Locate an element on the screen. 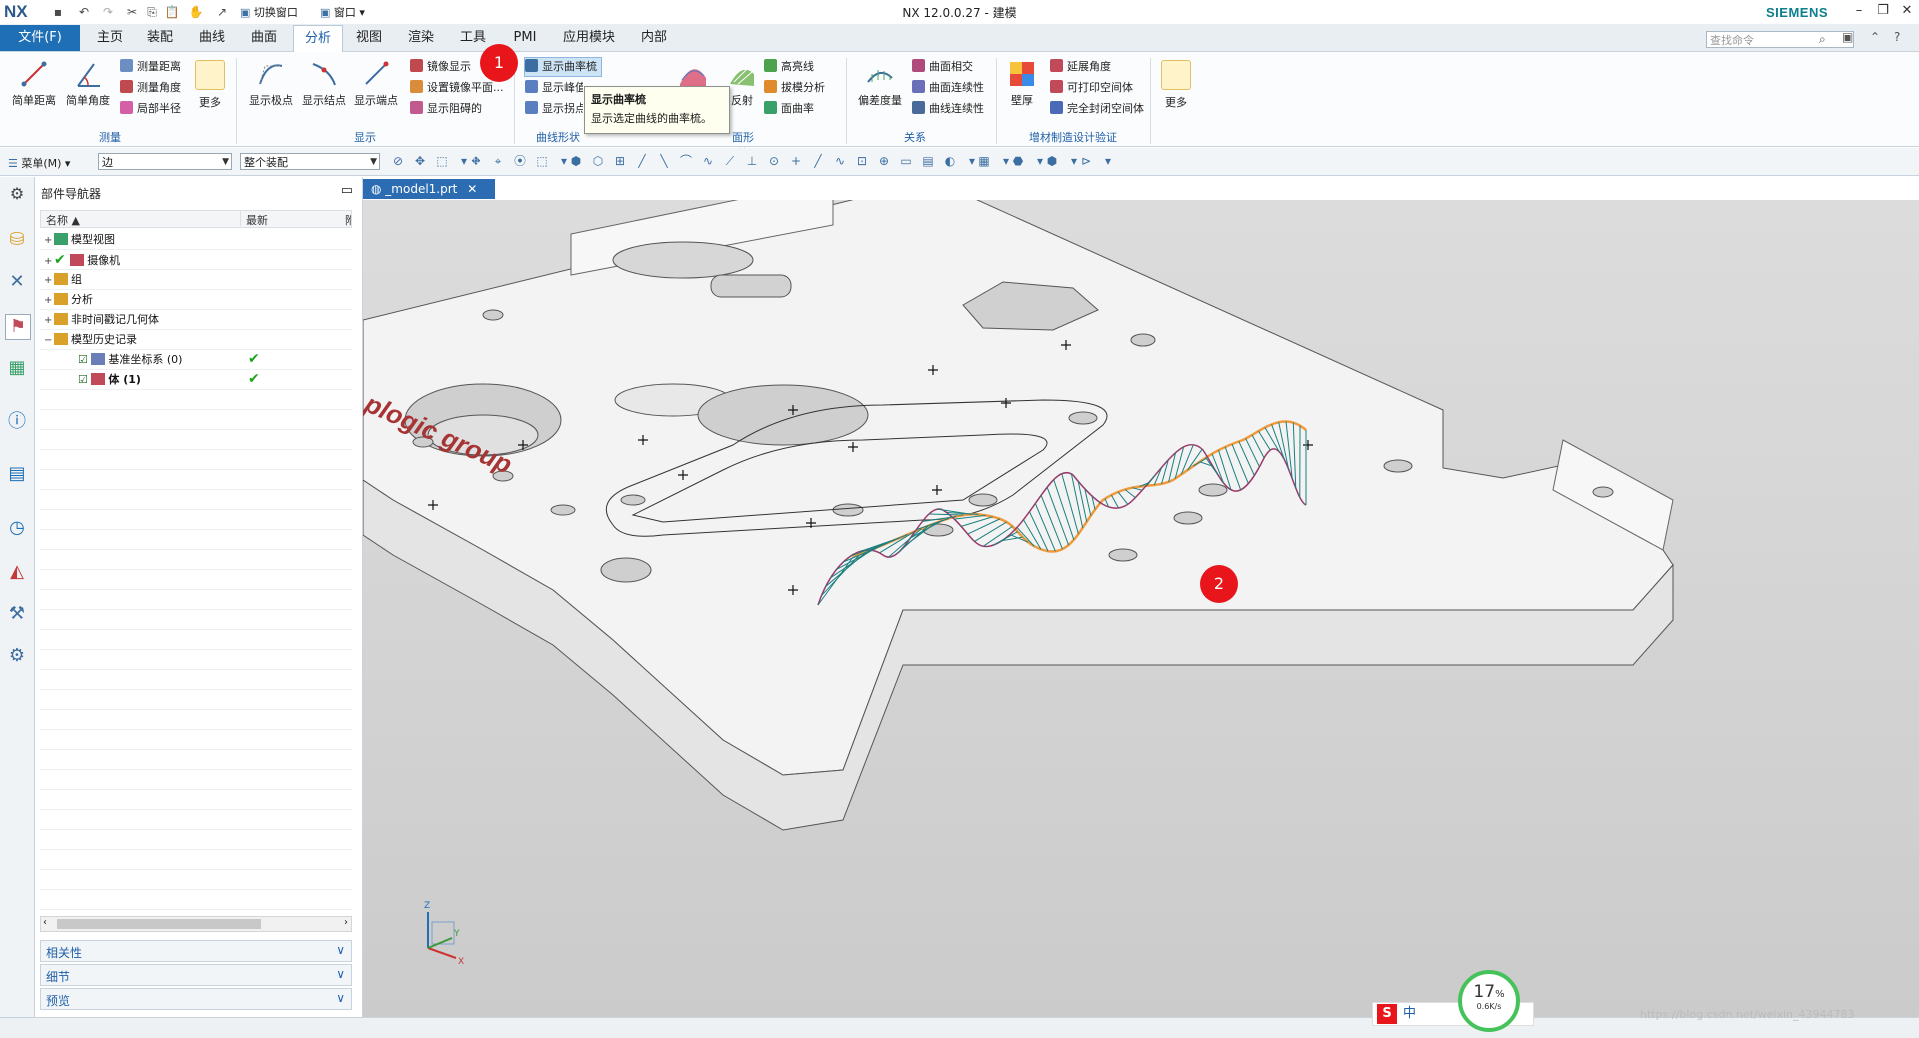  am-more-button: 更多 is located at coordinates (1176, 85).